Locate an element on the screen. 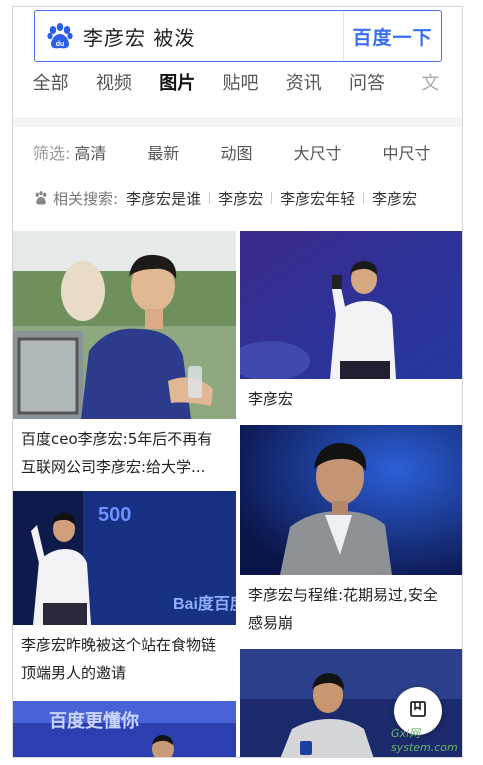  result-caption: 百度ceo李彦宏:5年后不再有 is located at coordinates (117, 439).